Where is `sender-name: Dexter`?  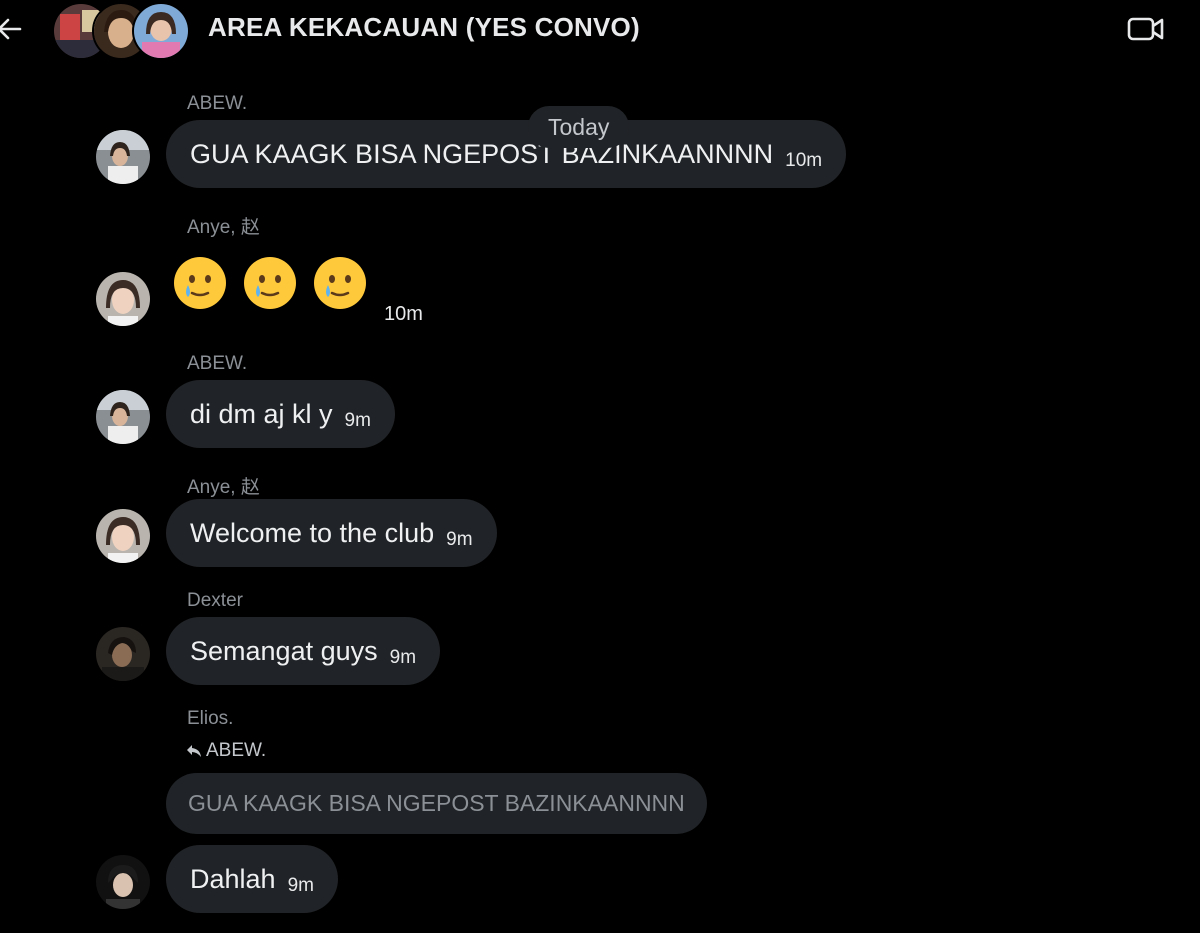
sender-name: Dexter is located at coordinates (215, 600).